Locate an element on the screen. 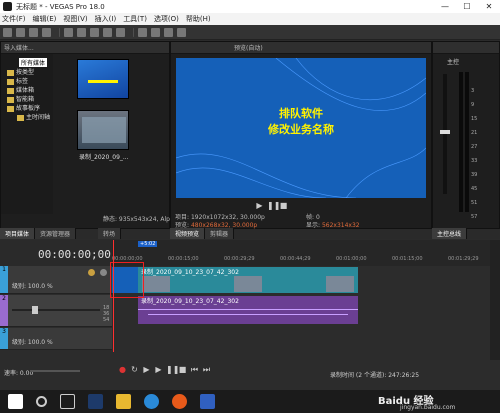 The height and width of the screenshot is (413, 500). tree-item-by-type: 按类型 is located at coordinates (20, 71).